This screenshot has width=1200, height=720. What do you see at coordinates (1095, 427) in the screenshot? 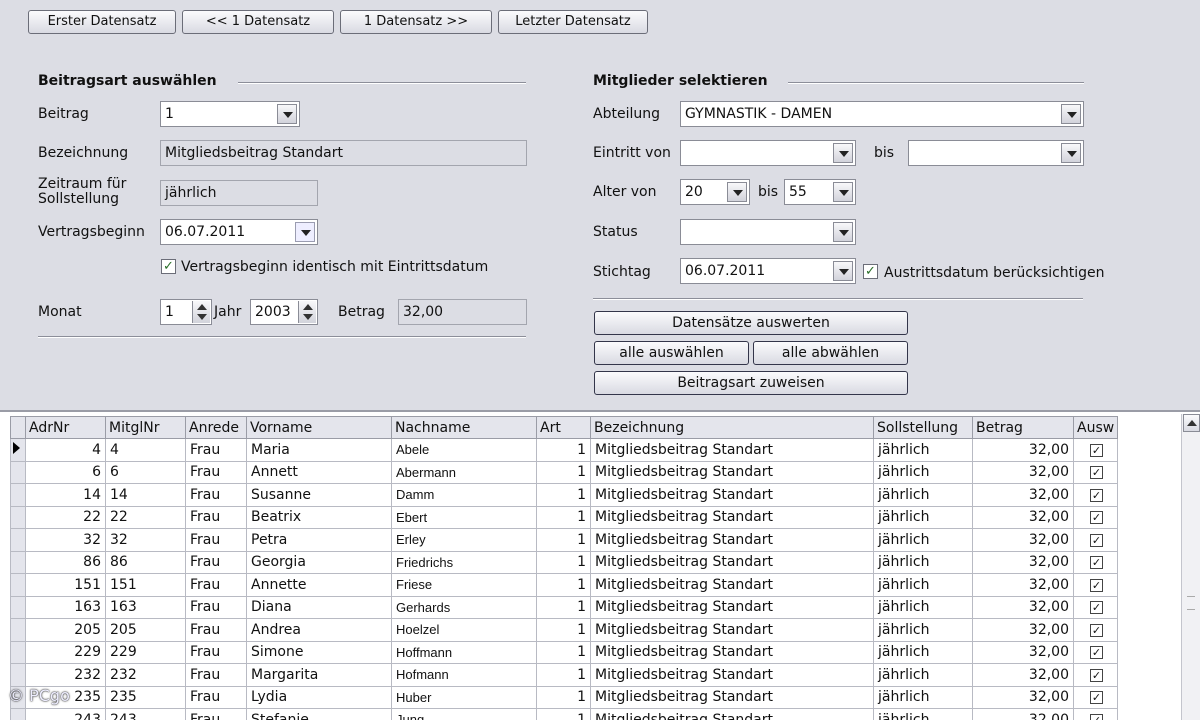
I see `column-header-ausw: Ausw` at bounding box center [1095, 427].